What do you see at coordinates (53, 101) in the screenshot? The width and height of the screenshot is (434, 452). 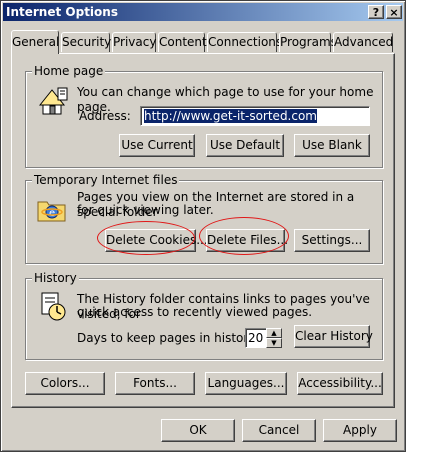 I see `home-icon` at bounding box center [53, 101].